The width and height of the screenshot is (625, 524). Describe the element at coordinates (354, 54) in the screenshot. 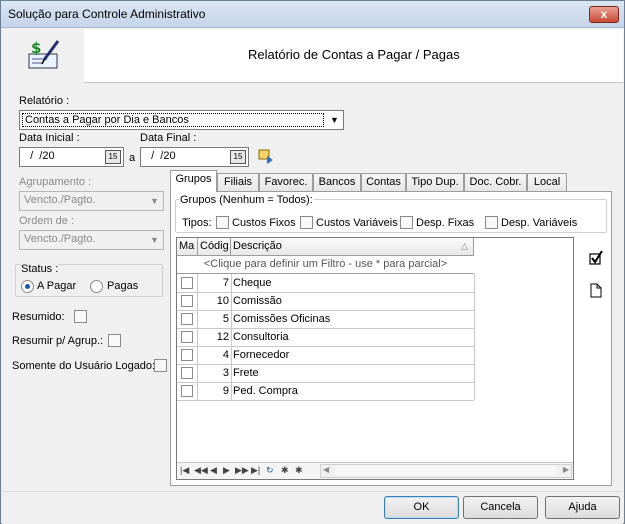

I see `report-title: Relatório de Contas a Pagar / Pagas` at that location.